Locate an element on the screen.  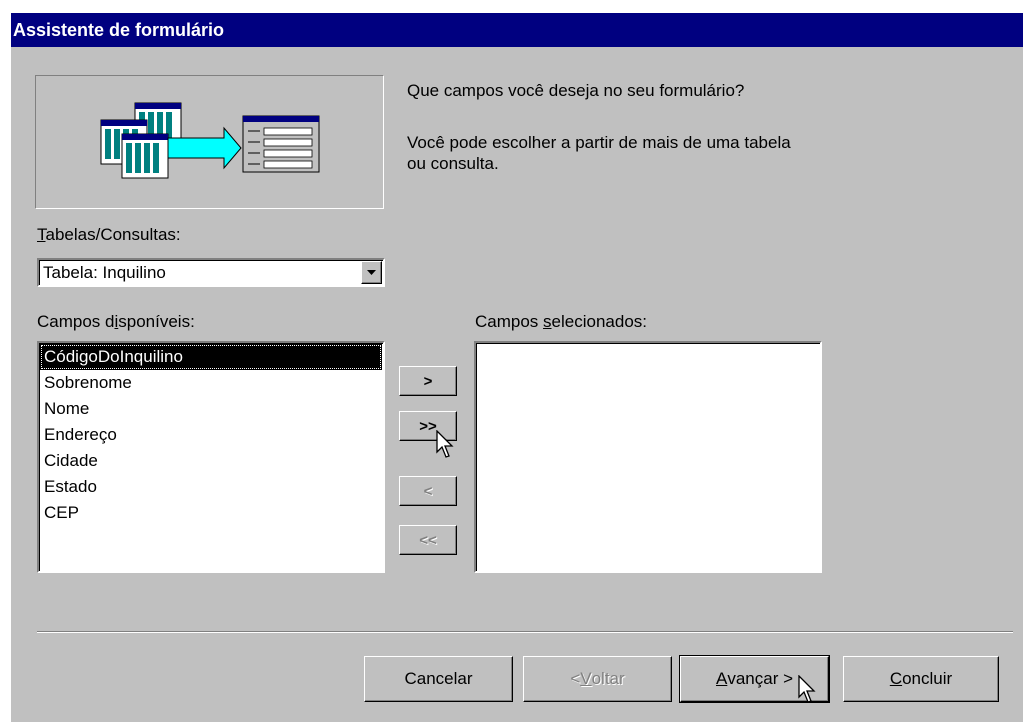
tables-queries-value: Tabela: Inquilino is located at coordinates (104, 272).